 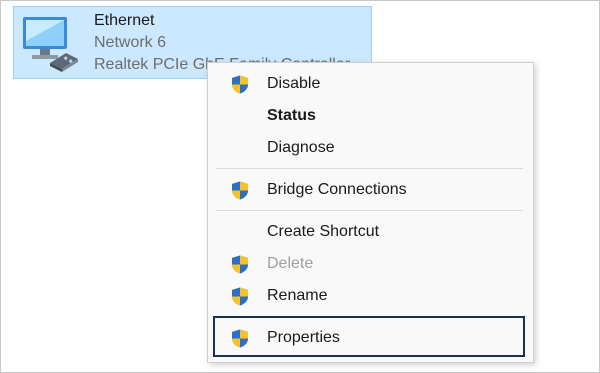 I want to click on properties-highlight-box, so click(x=369, y=336).